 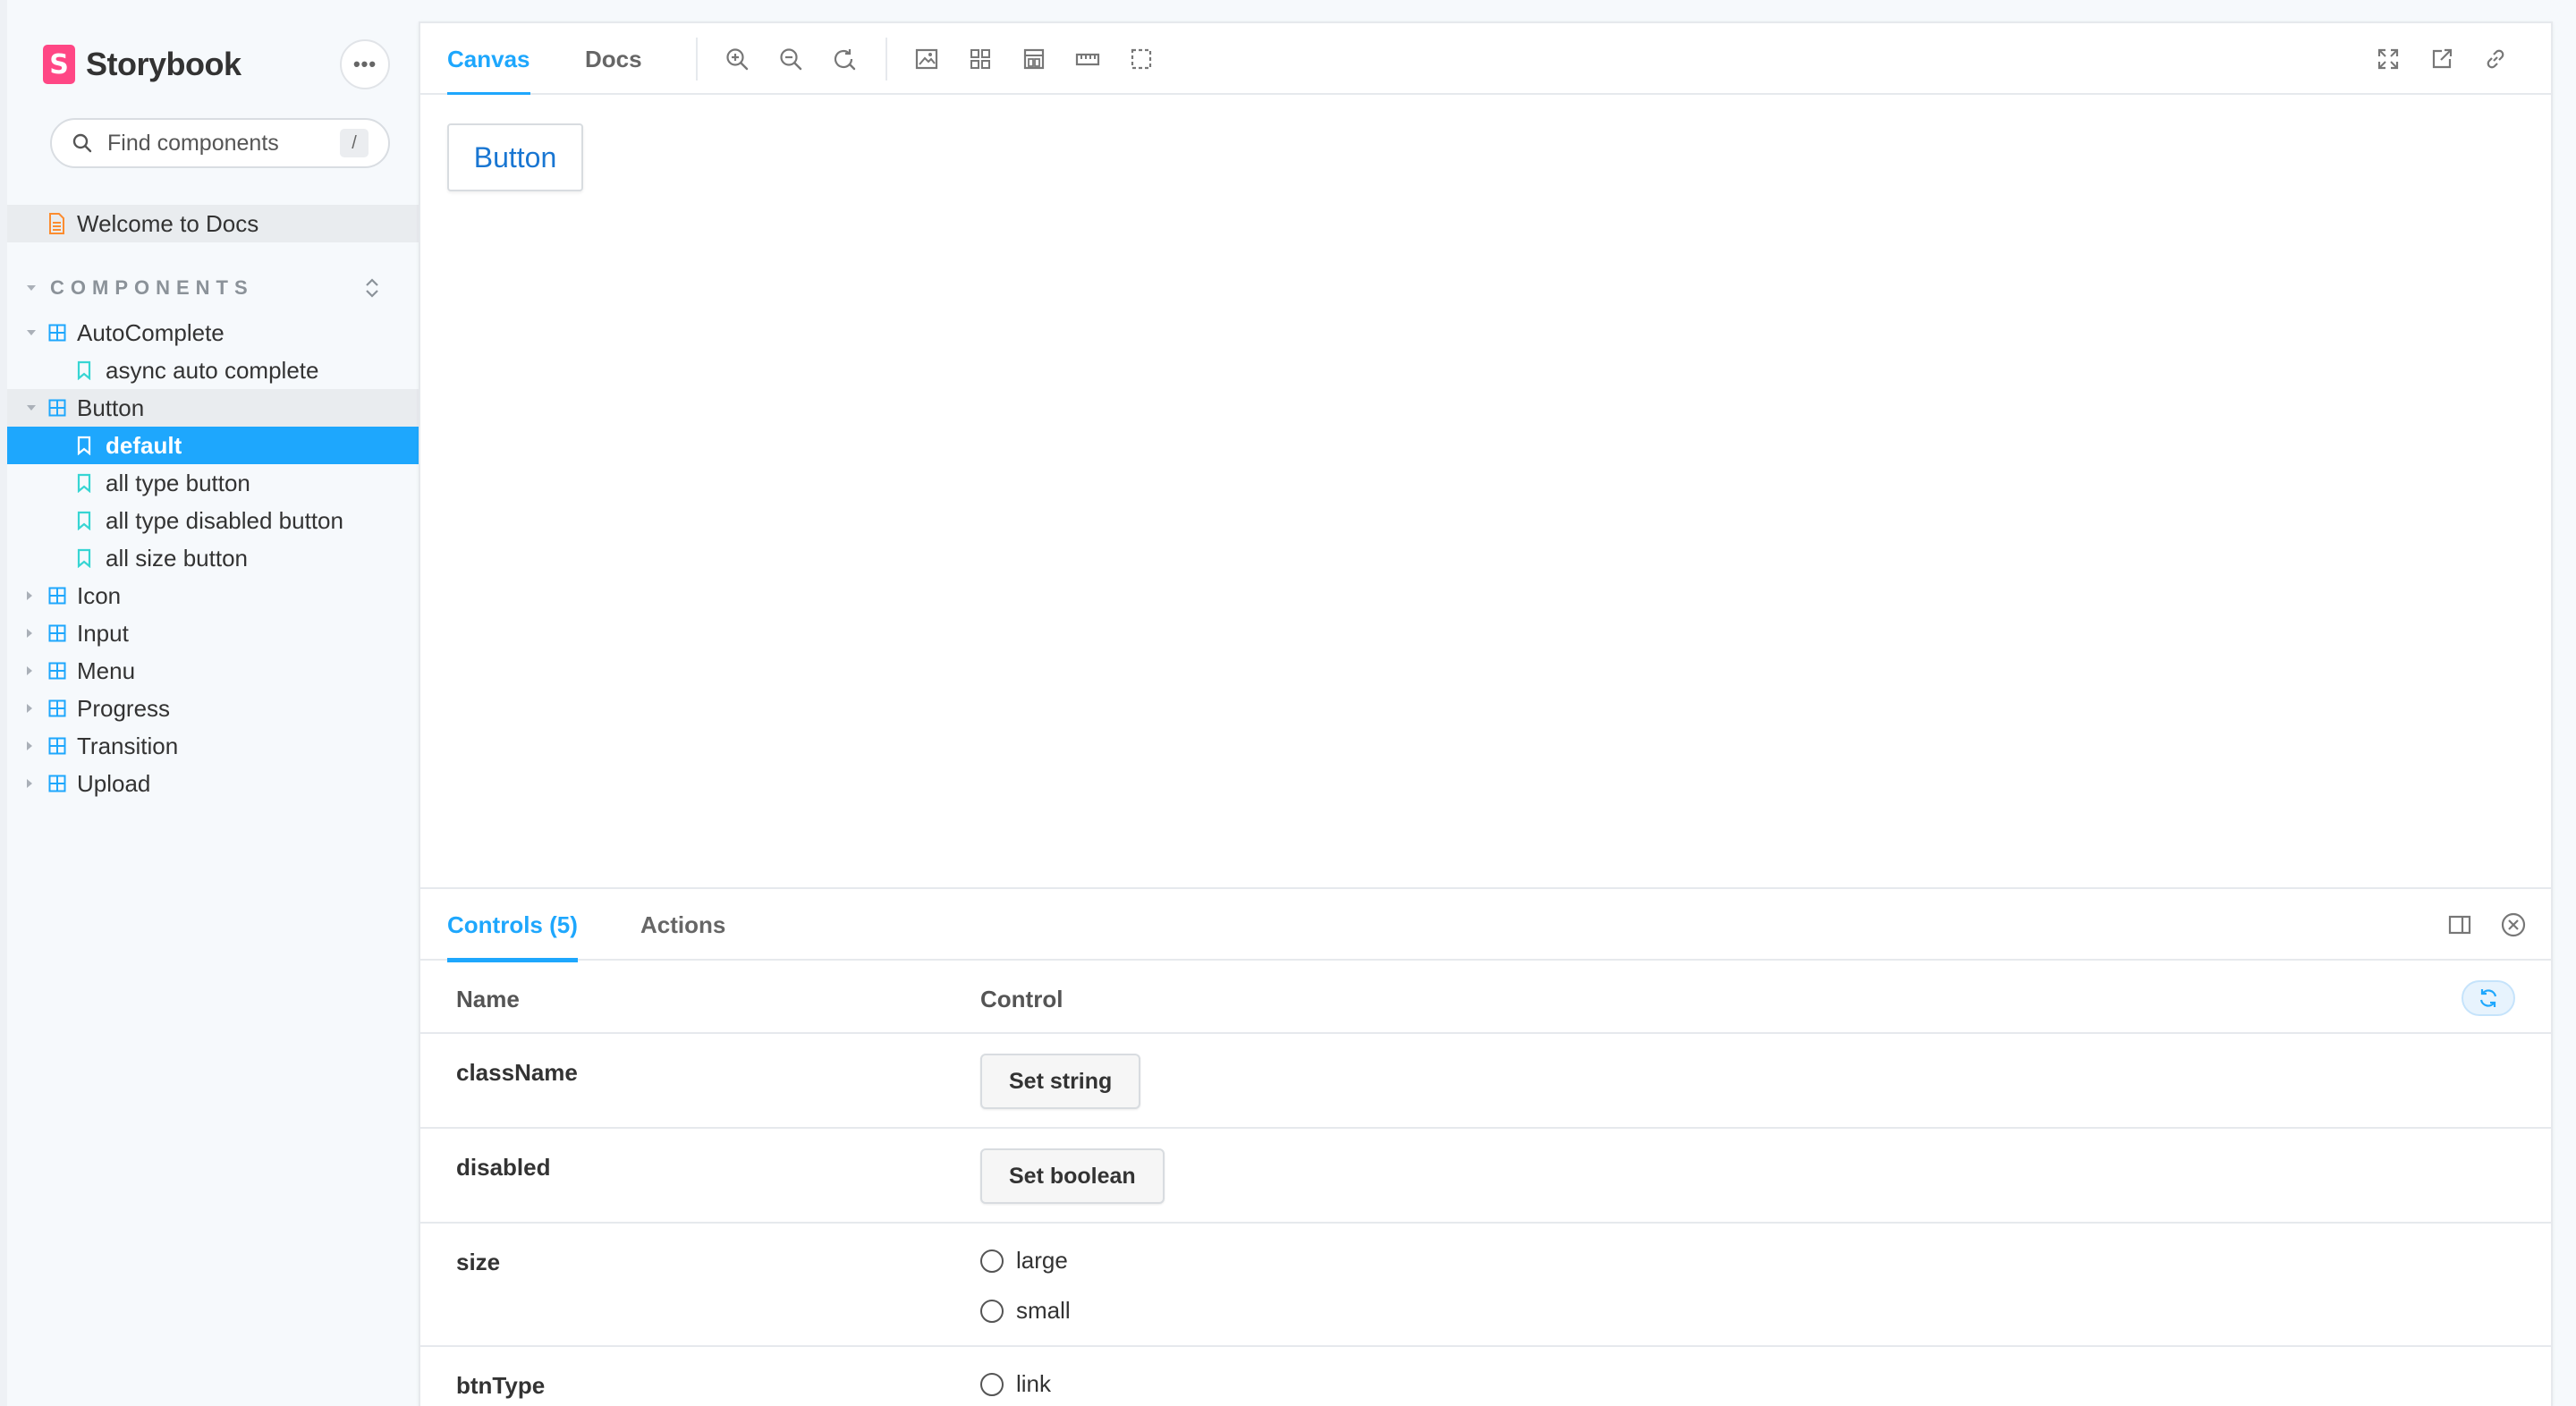 What do you see at coordinates (503, 1167) in the screenshot?
I see `prop-name: disabled` at bounding box center [503, 1167].